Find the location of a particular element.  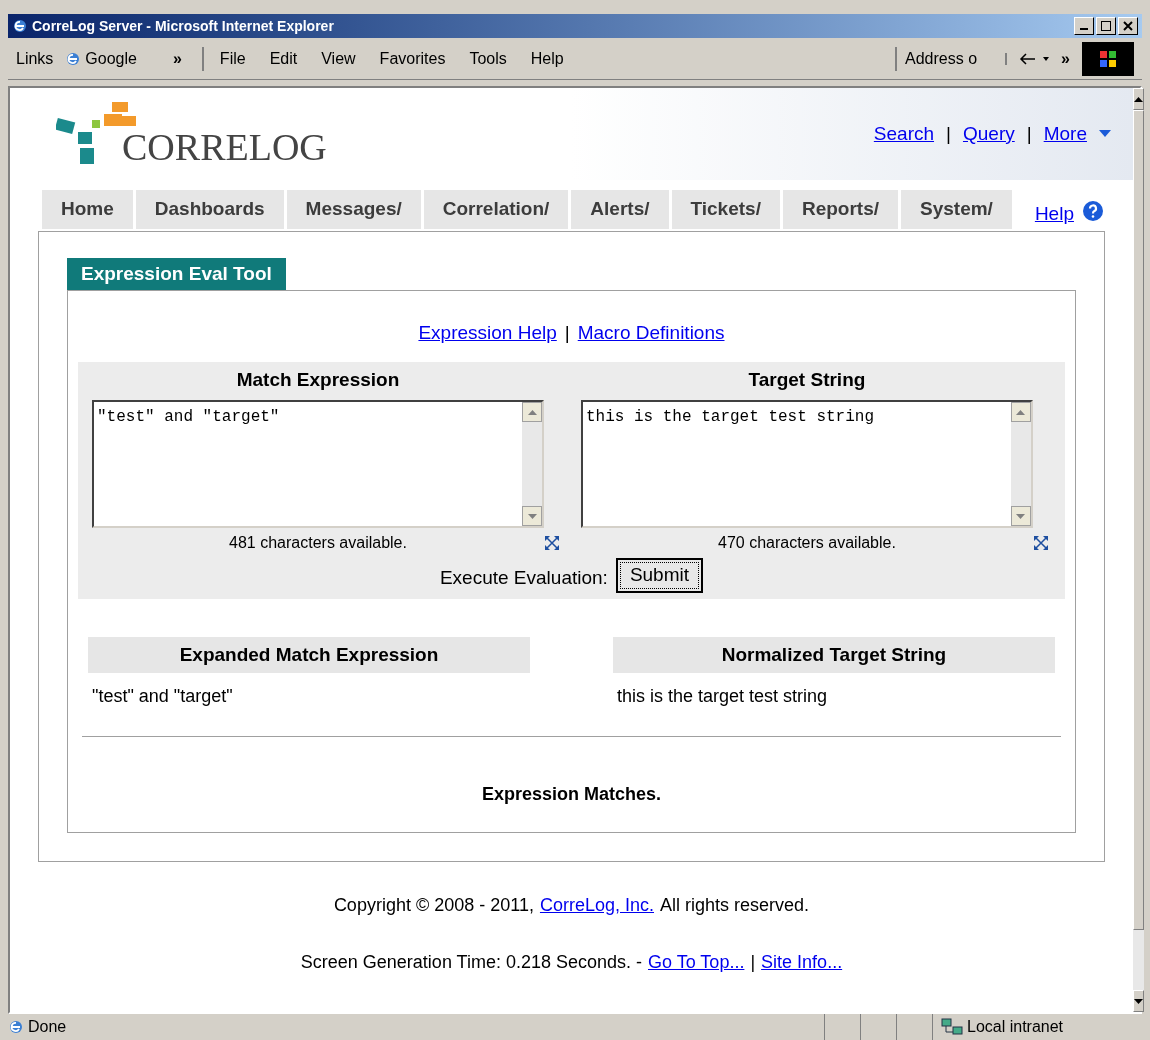

help-link: Expression Help is located at coordinates (487, 333).